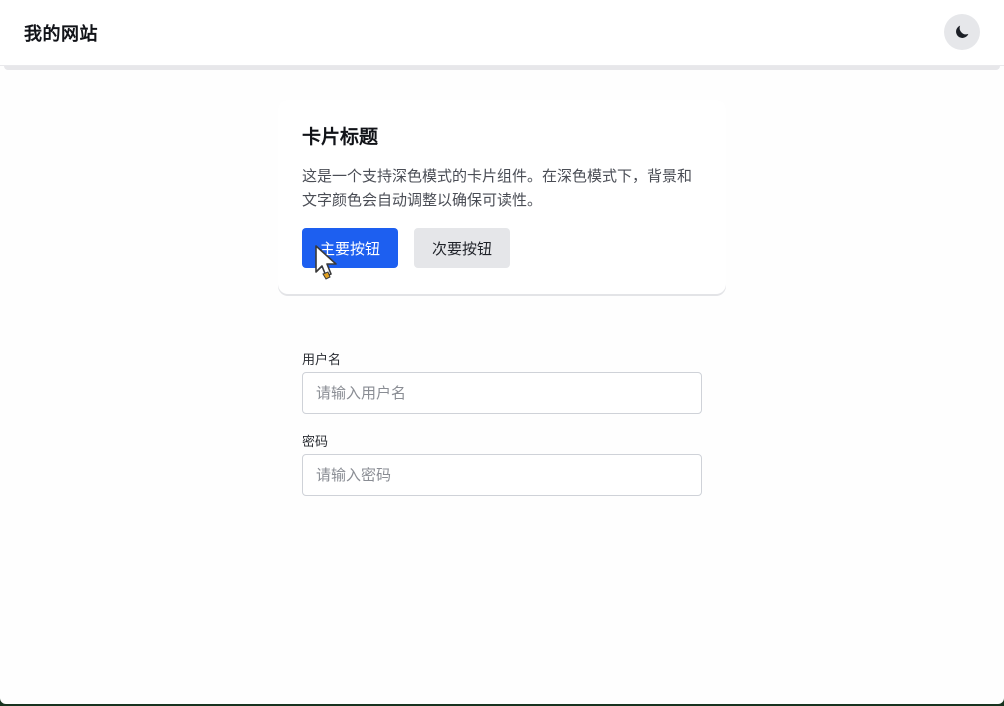 The height and width of the screenshot is (706, 1004). What do you see at coordinates (462, 248) in the screenshot?
I see `secondary-button: 次要按钮` at bounding box center [462, 248].